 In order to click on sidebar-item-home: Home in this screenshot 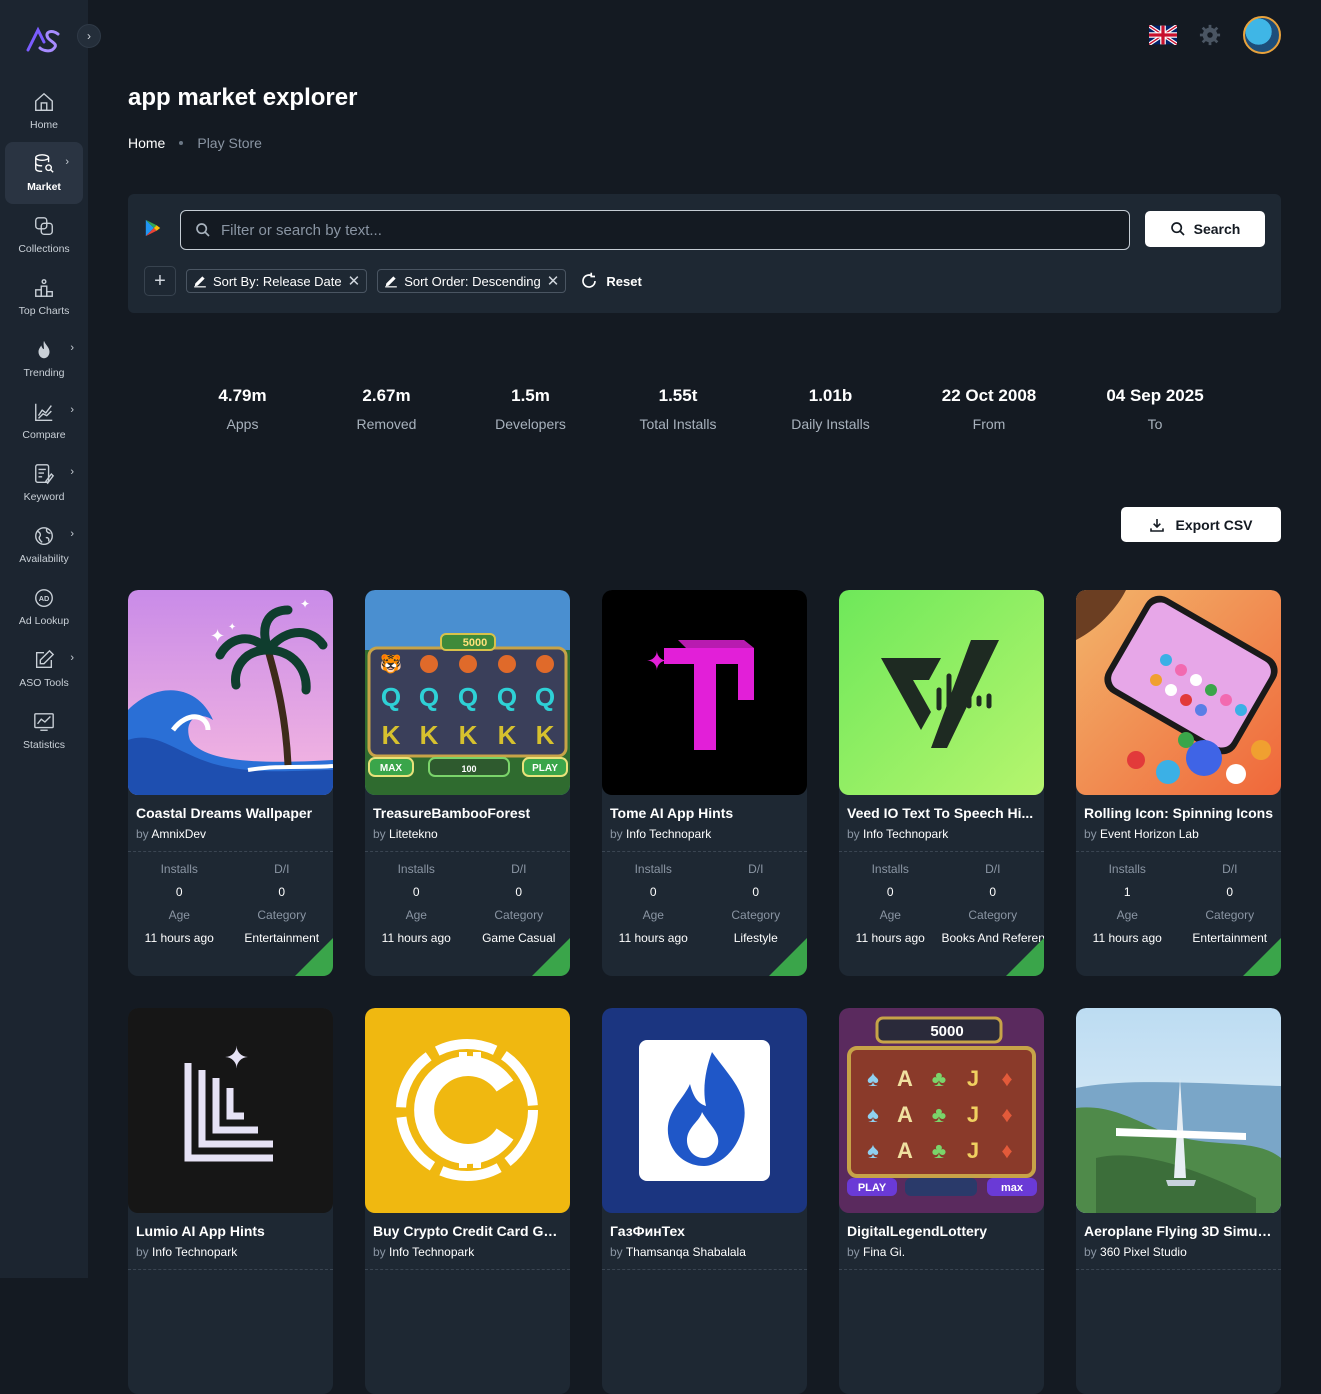, I will do `click(44, 111)`.